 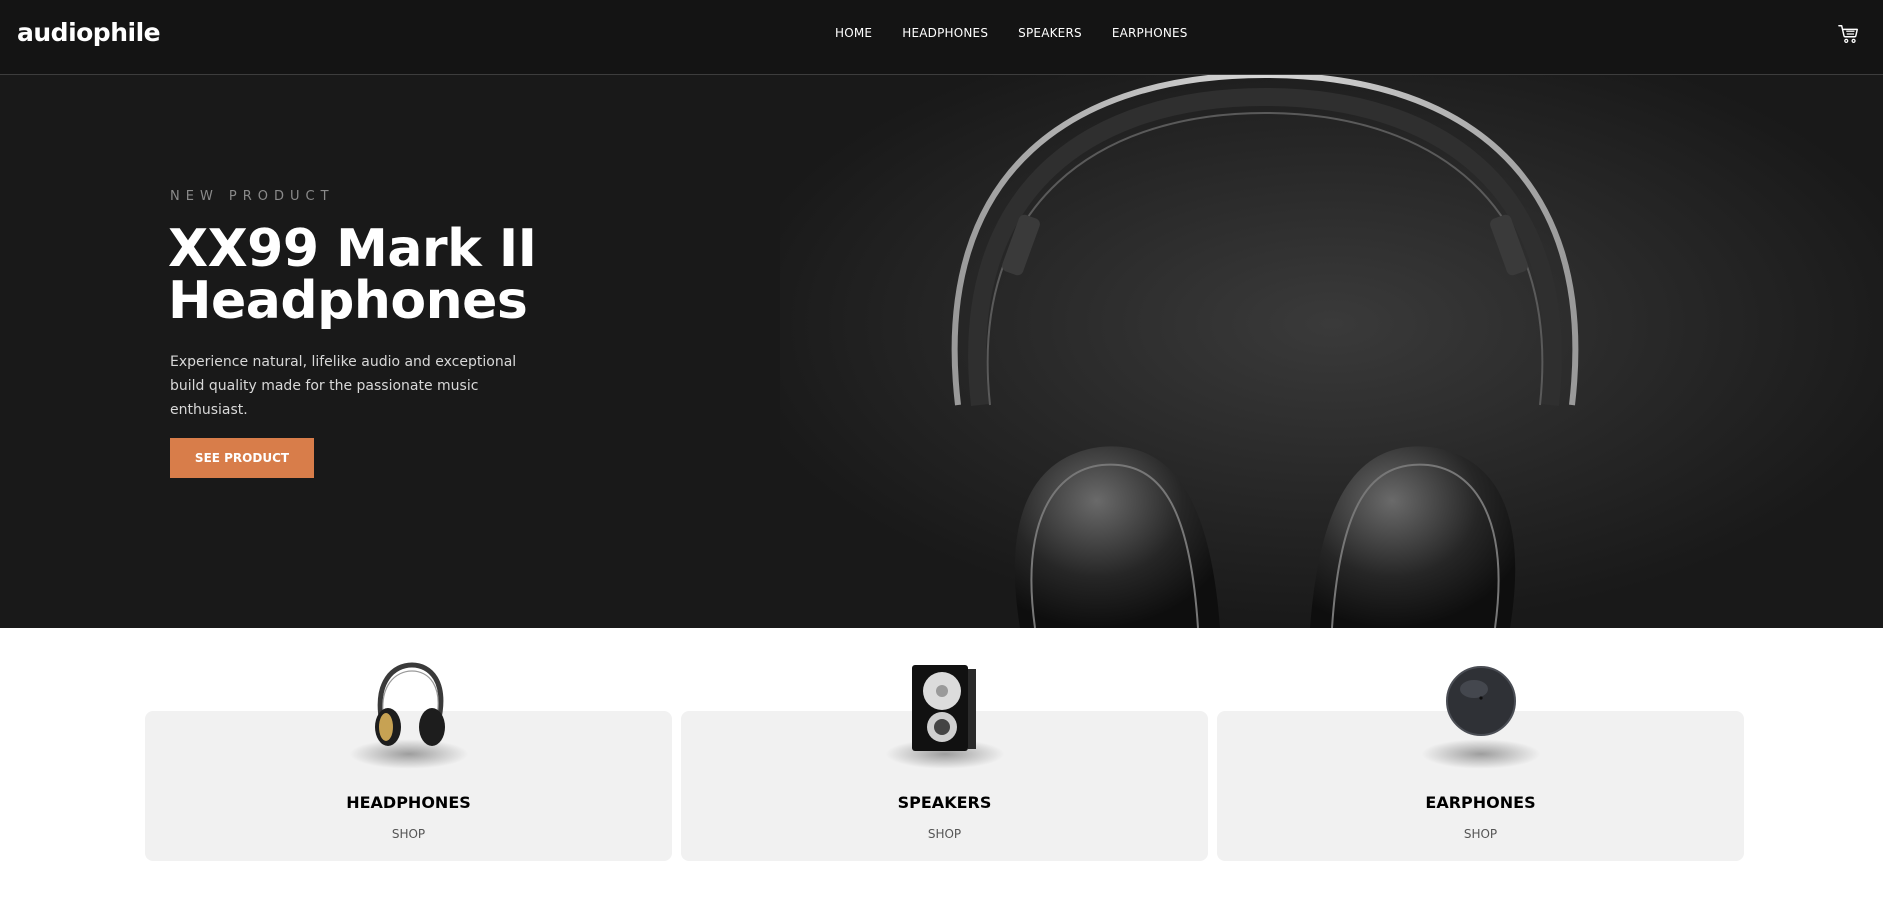 I want to click on cart-icon, so click(x=1849, y=34).